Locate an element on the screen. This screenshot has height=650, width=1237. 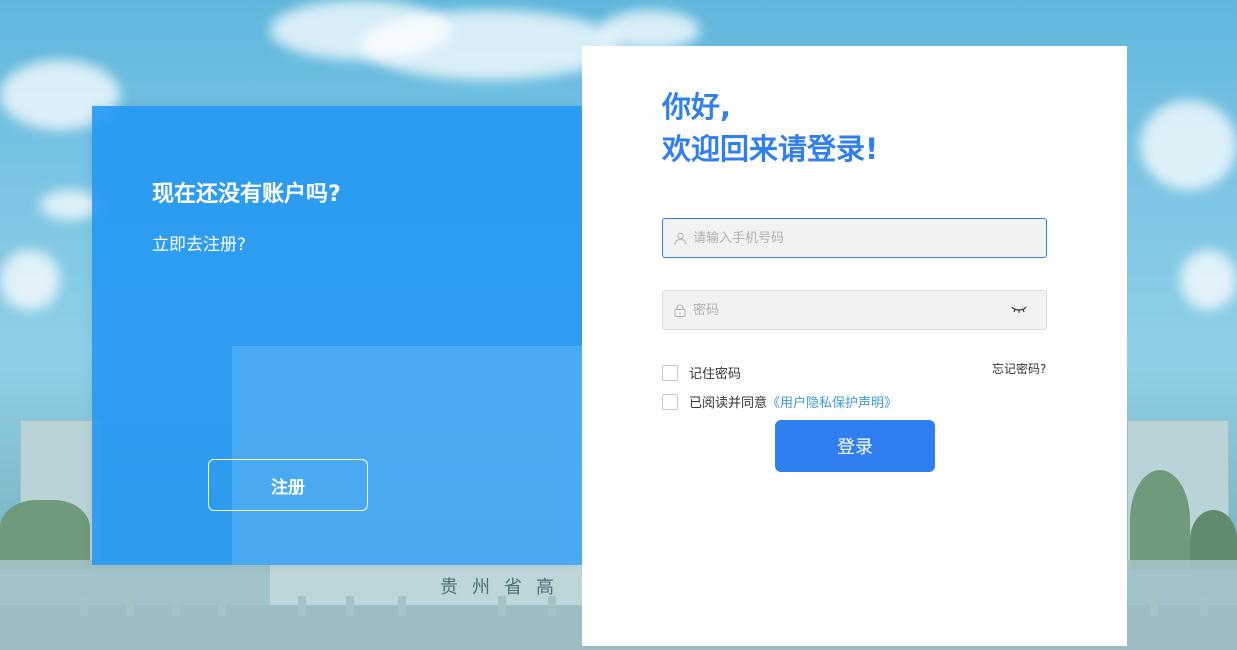
greeting-line-1: 你好, is located at coordinates (697, 107).